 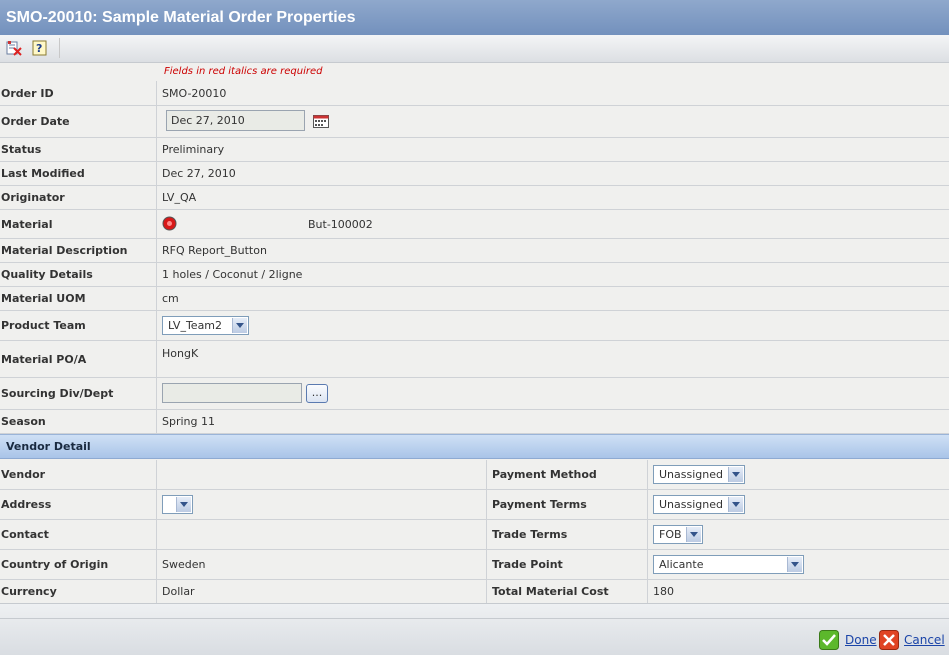 What do you see at coordinates (194, 93) in the screenshot?
I see `order-id-value: SMO-20010` at bounding box center [194, 93].